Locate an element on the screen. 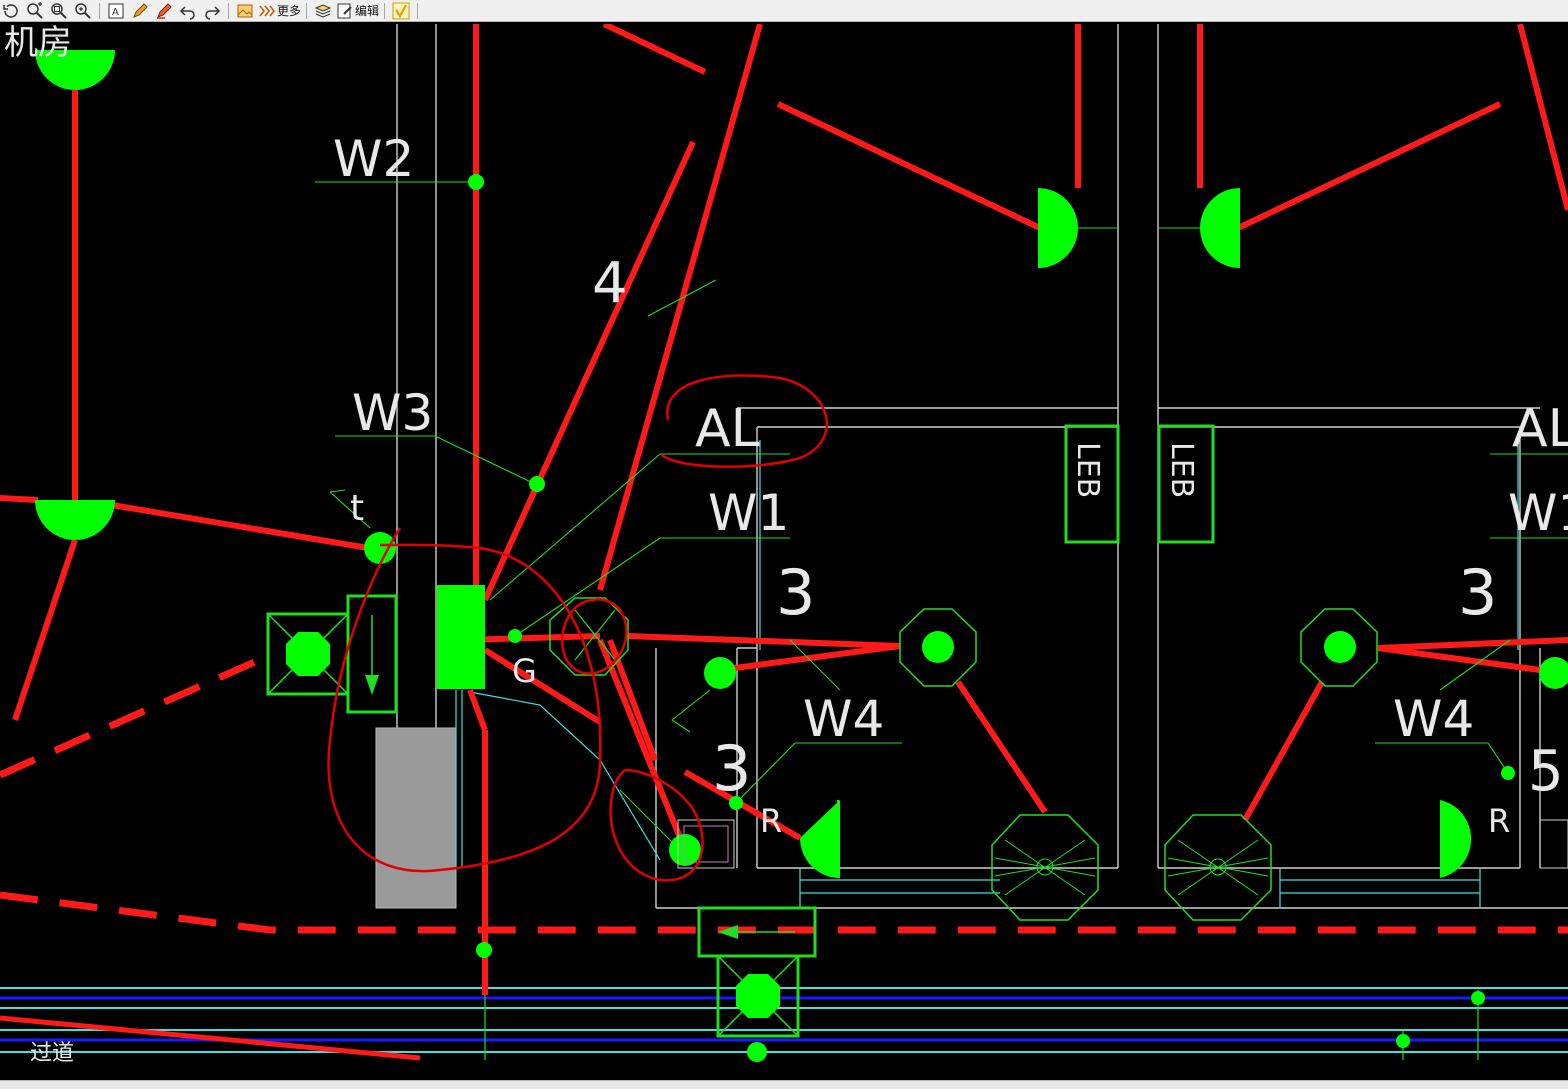  edit-menu-label: 编辑 is located at coordinates (367, 11).